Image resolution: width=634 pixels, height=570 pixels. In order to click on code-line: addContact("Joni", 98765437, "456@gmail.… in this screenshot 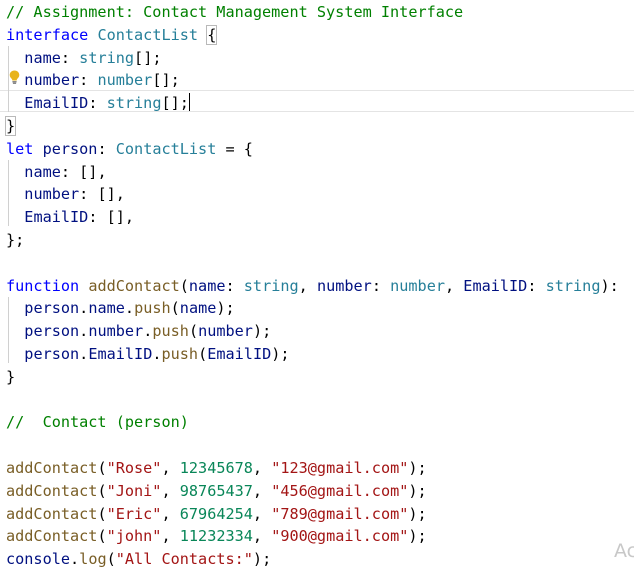, I will do `click(216, 491)`.